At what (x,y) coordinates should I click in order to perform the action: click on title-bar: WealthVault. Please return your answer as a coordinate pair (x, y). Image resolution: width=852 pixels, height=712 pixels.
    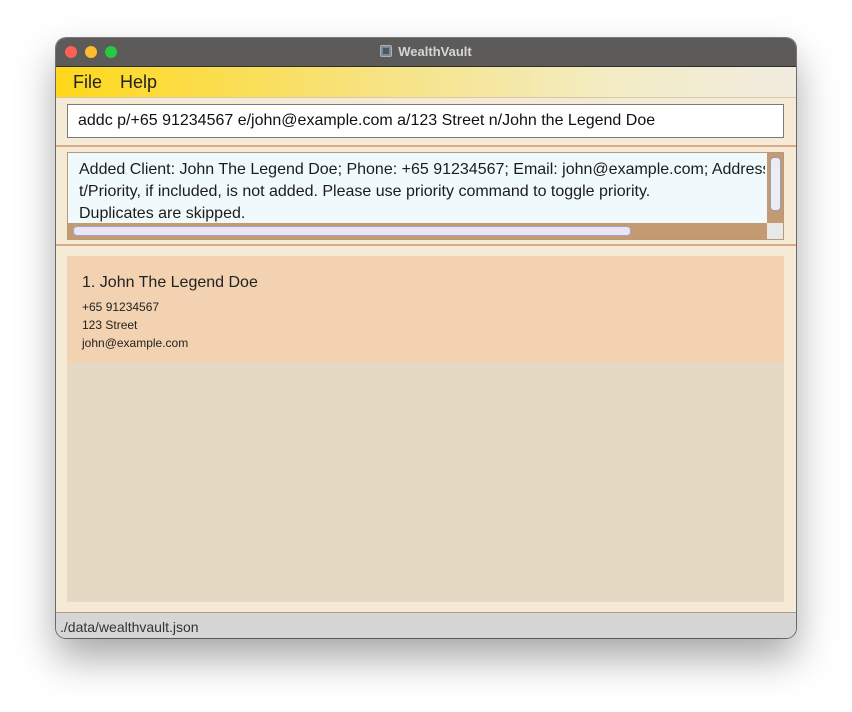
    Looking at the image, I should click on (426, 52).